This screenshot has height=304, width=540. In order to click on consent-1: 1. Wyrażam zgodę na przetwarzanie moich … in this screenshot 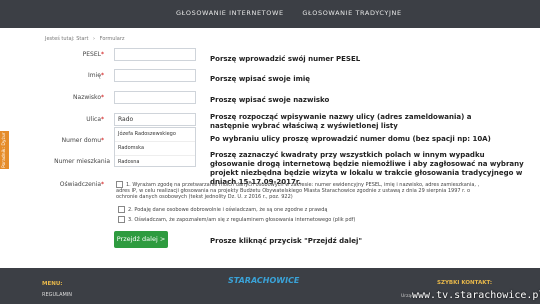, I will do `click(302, 190)`.